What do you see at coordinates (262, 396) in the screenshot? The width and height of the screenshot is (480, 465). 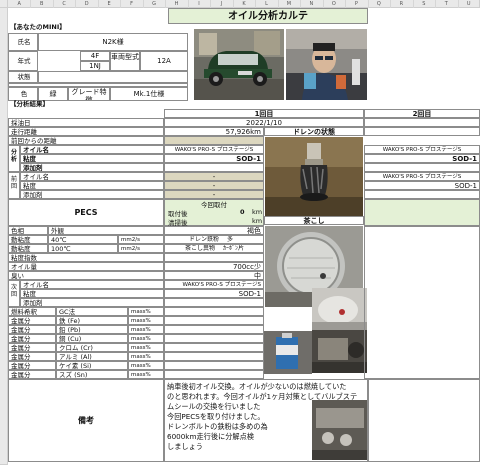 I see `remarks-line: のと思われます。今回オイルが1ヶ月対策としてバルブステ` at bounding box center [262, 396].